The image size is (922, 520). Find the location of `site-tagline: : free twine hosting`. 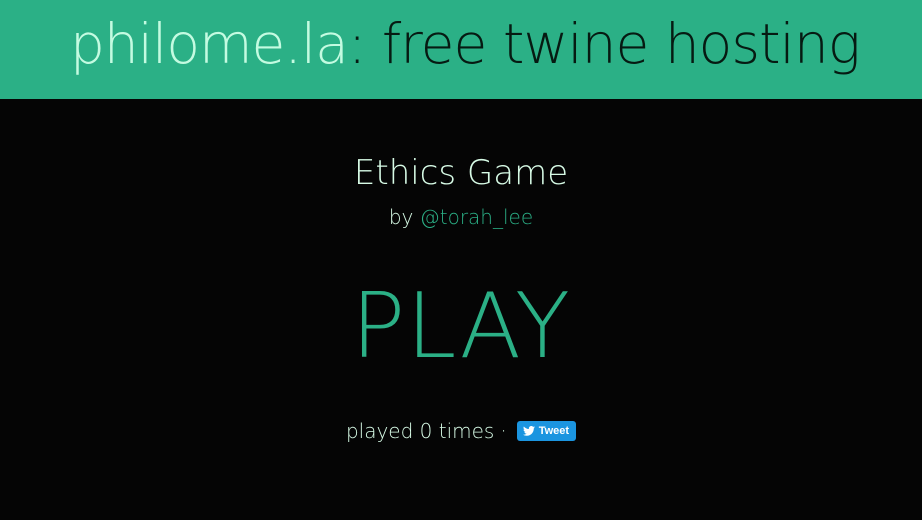

site-tagline: : free twine hosting is located at coordinates (604, 44).